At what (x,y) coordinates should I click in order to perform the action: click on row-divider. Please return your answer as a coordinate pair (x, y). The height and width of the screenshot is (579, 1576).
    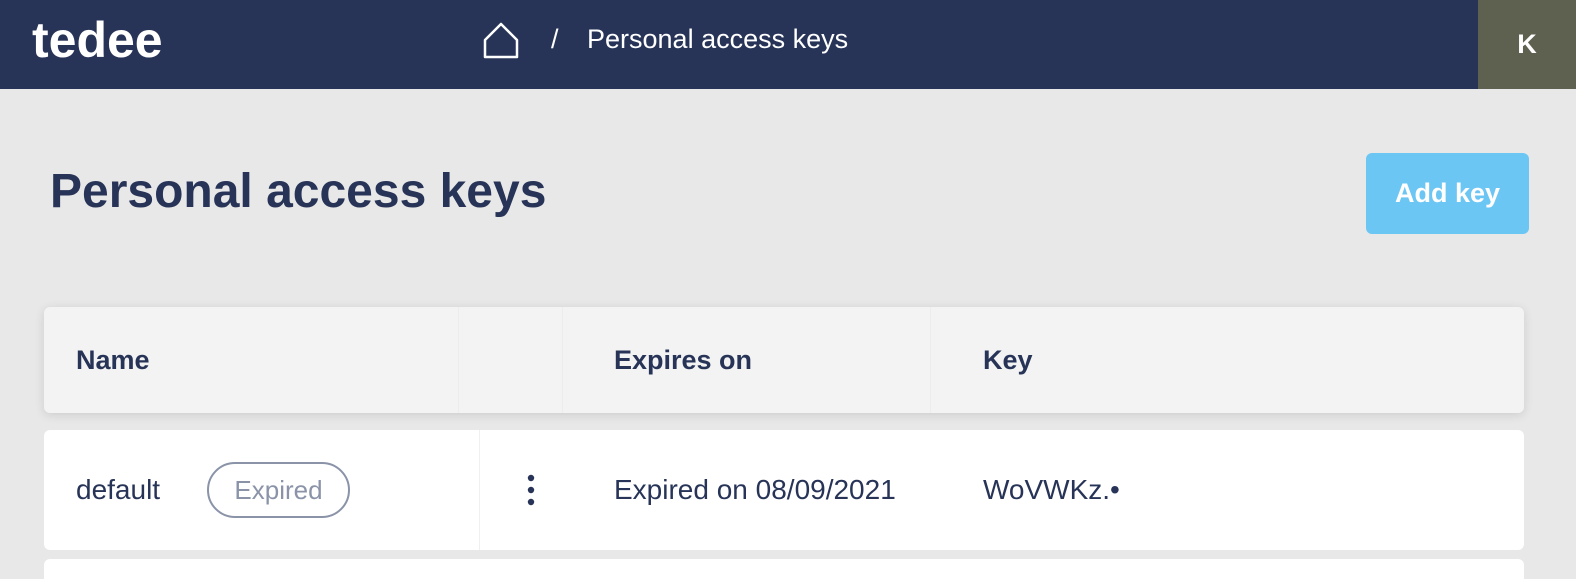
    Looking at the image, I should click on (479, 490).